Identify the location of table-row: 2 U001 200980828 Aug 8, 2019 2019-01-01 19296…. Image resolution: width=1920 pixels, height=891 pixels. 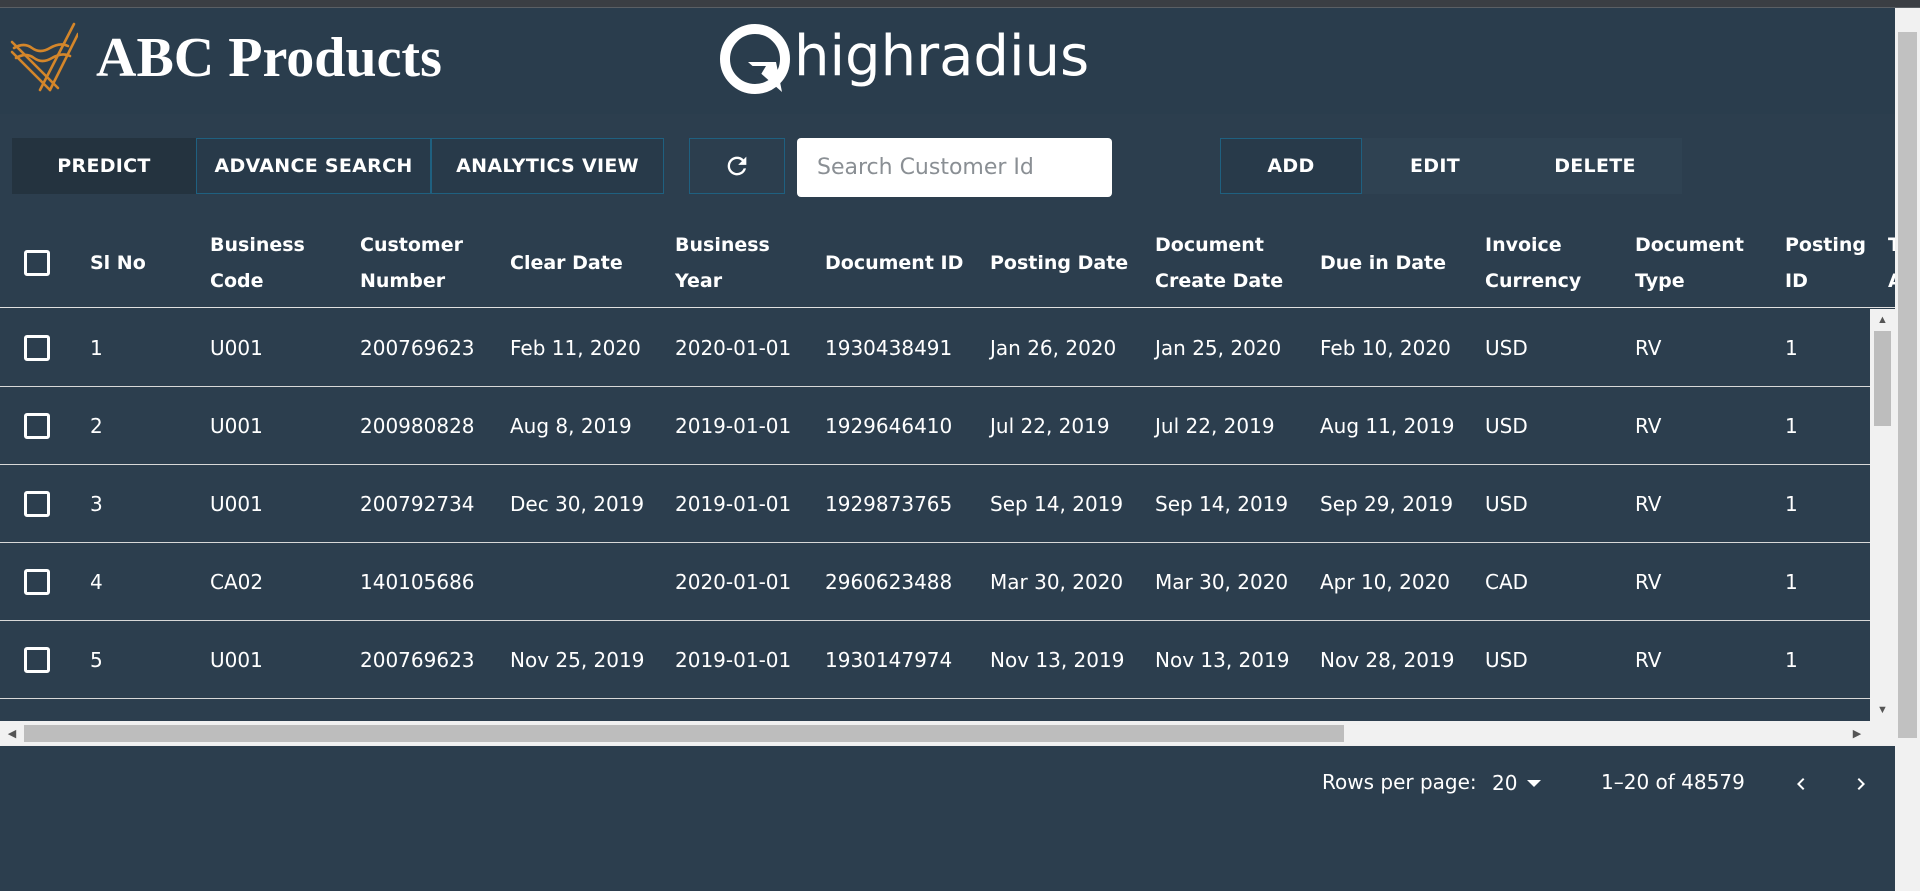
(935, 426).